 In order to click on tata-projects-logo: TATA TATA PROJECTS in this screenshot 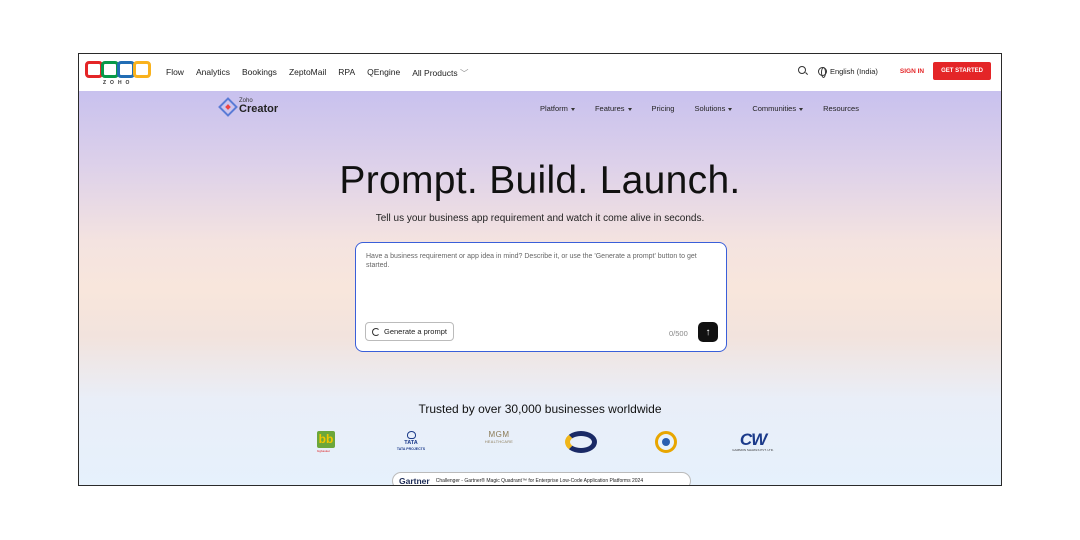, I will do `click(411, 444)`.